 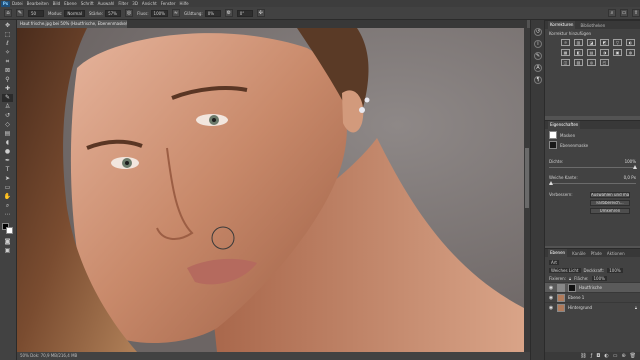 I want to click on gradient-tool-icon: ▤, so click(x=7, y=134).